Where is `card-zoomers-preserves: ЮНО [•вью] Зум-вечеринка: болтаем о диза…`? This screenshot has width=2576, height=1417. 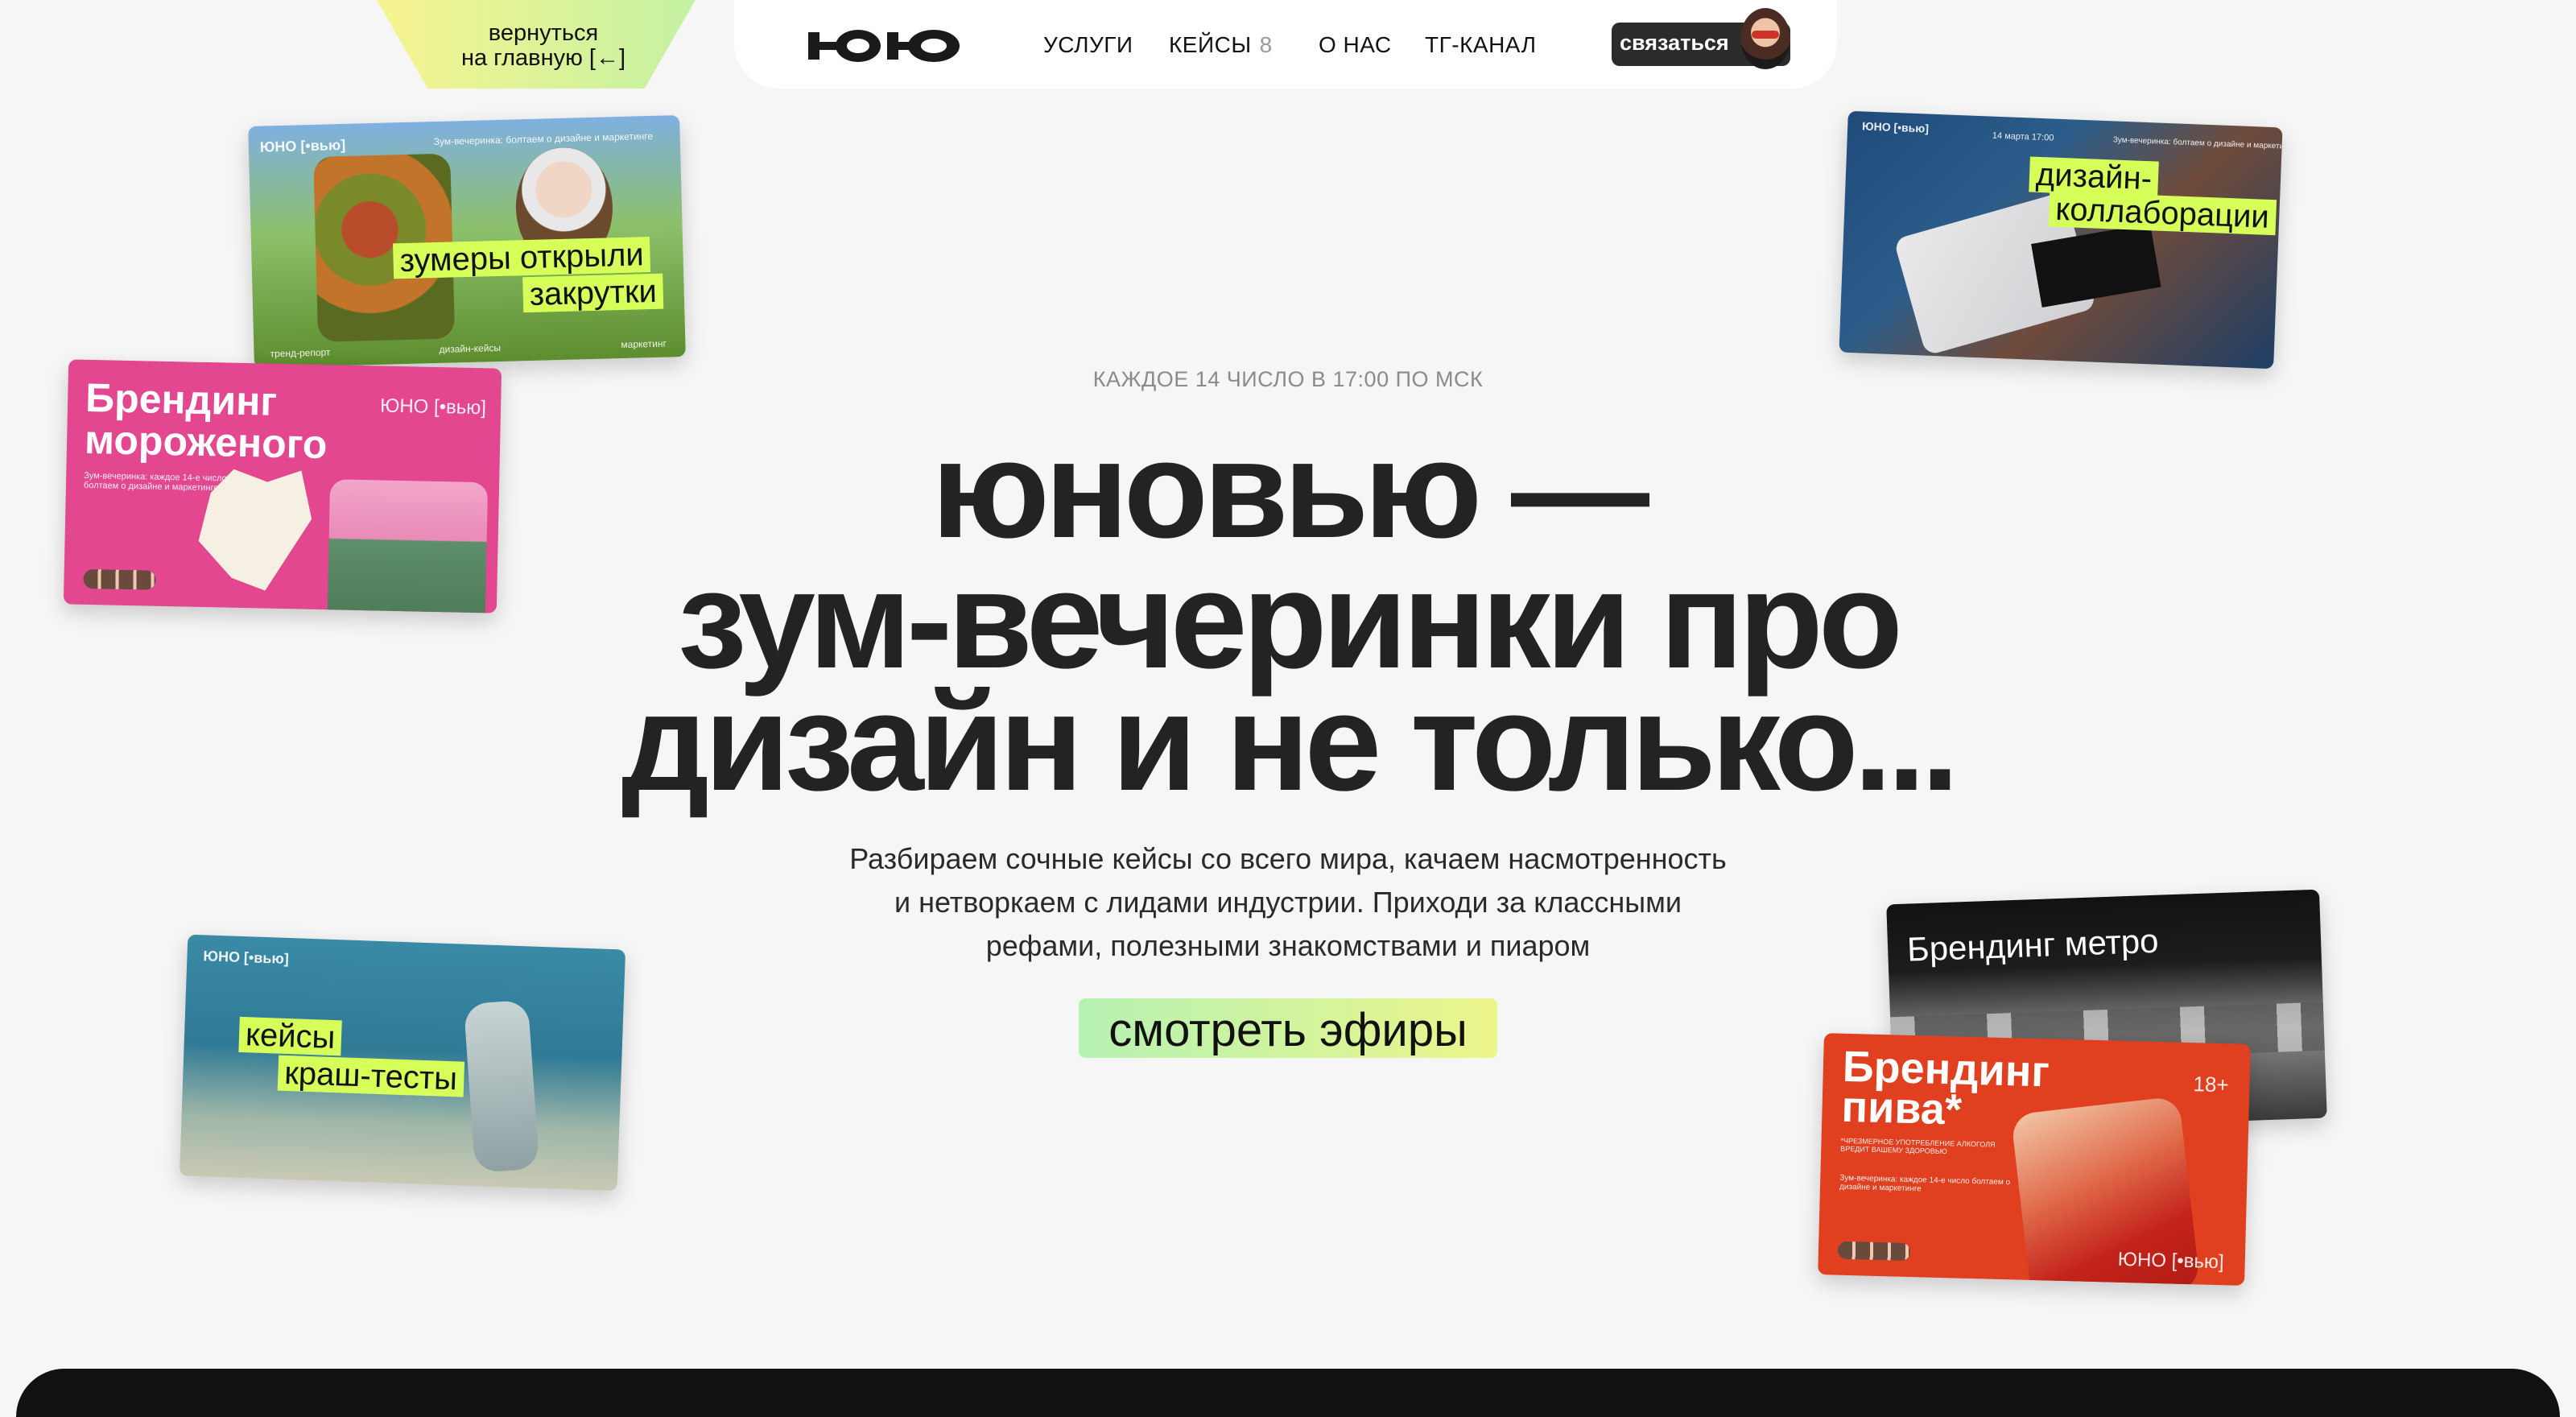 card-zoomers-preserves: ЮНО [•вью] Зум-вечеринка: болтаем о диза… is located at coordinates (467, 241).